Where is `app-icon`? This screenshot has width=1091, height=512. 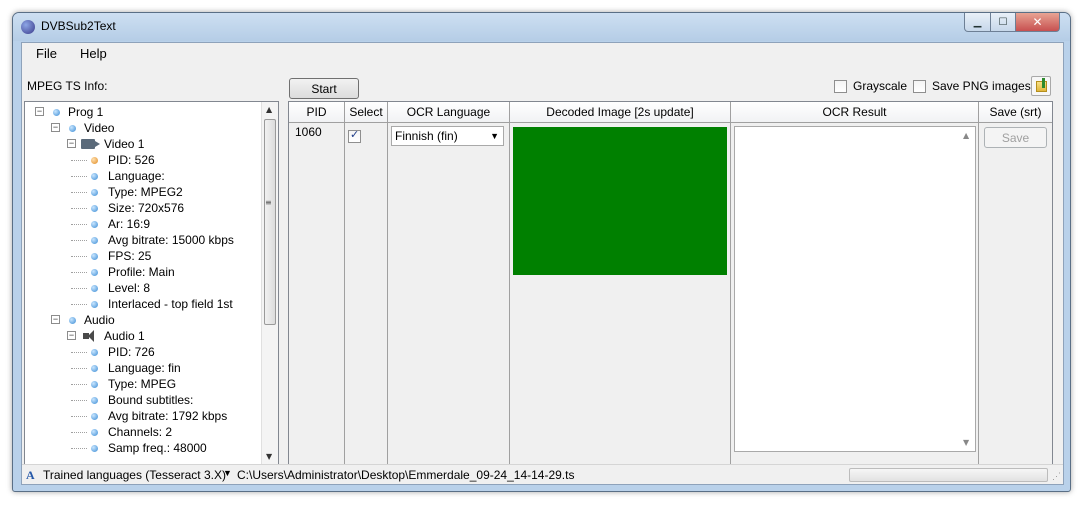 app-icon is located at coordinates (28, 27).